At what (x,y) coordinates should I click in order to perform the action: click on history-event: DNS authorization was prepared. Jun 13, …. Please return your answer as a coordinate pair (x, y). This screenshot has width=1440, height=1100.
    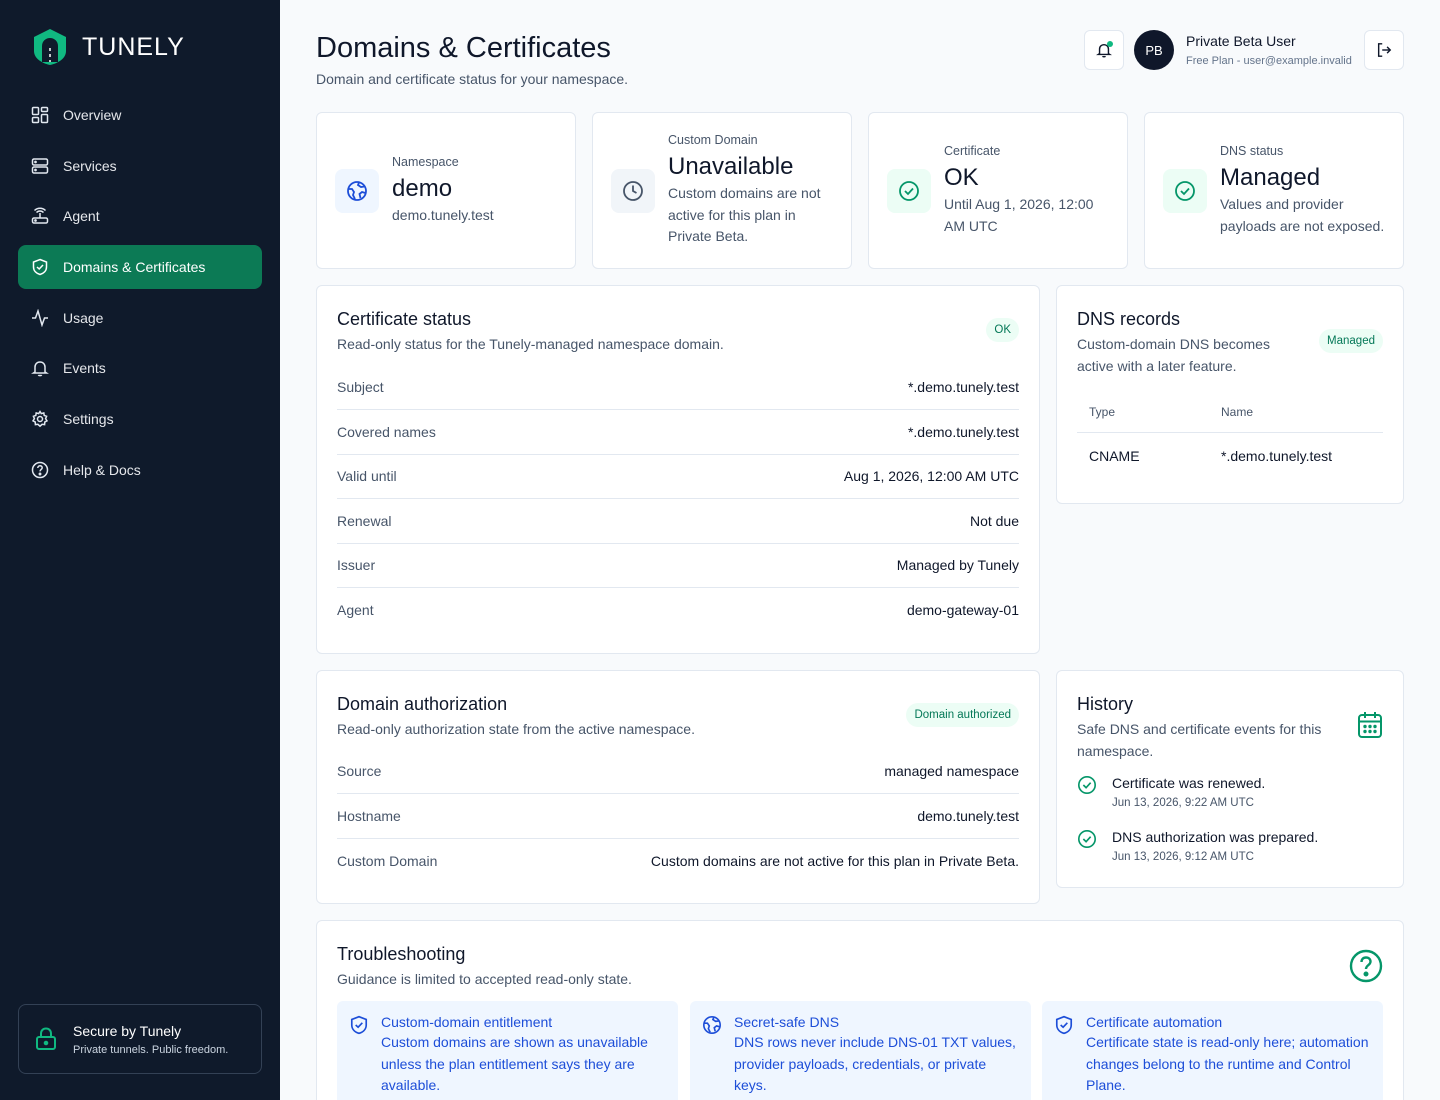
    Looking at the image, I should click on (1197, 846).